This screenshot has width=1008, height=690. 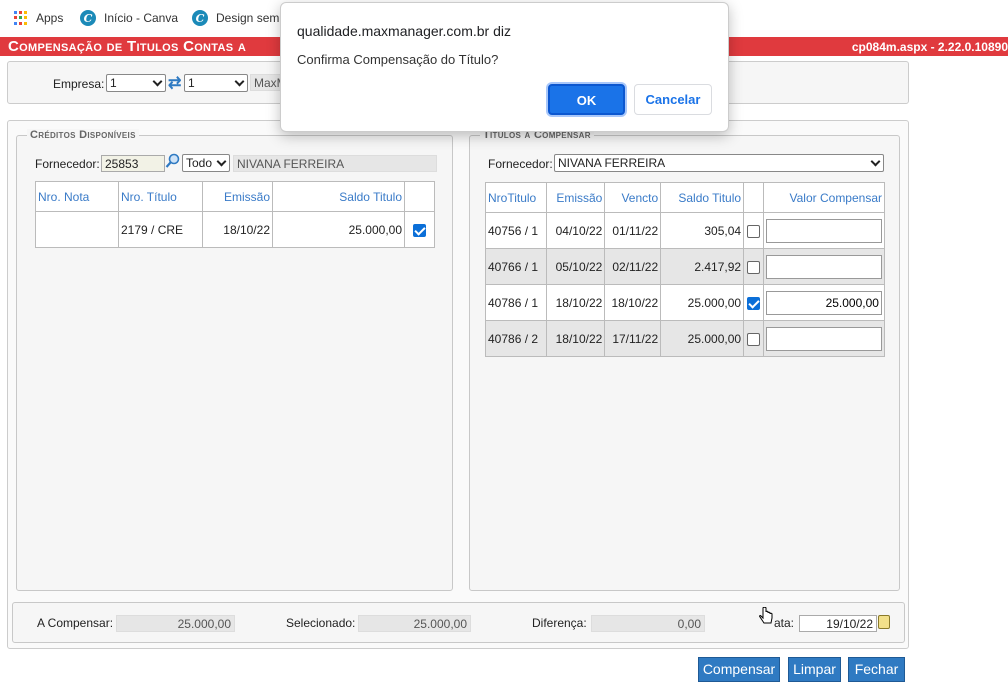 I want to click on table-row: 2179 / CRE 18/10/22 25.000,00, so click(x=235, y=229).